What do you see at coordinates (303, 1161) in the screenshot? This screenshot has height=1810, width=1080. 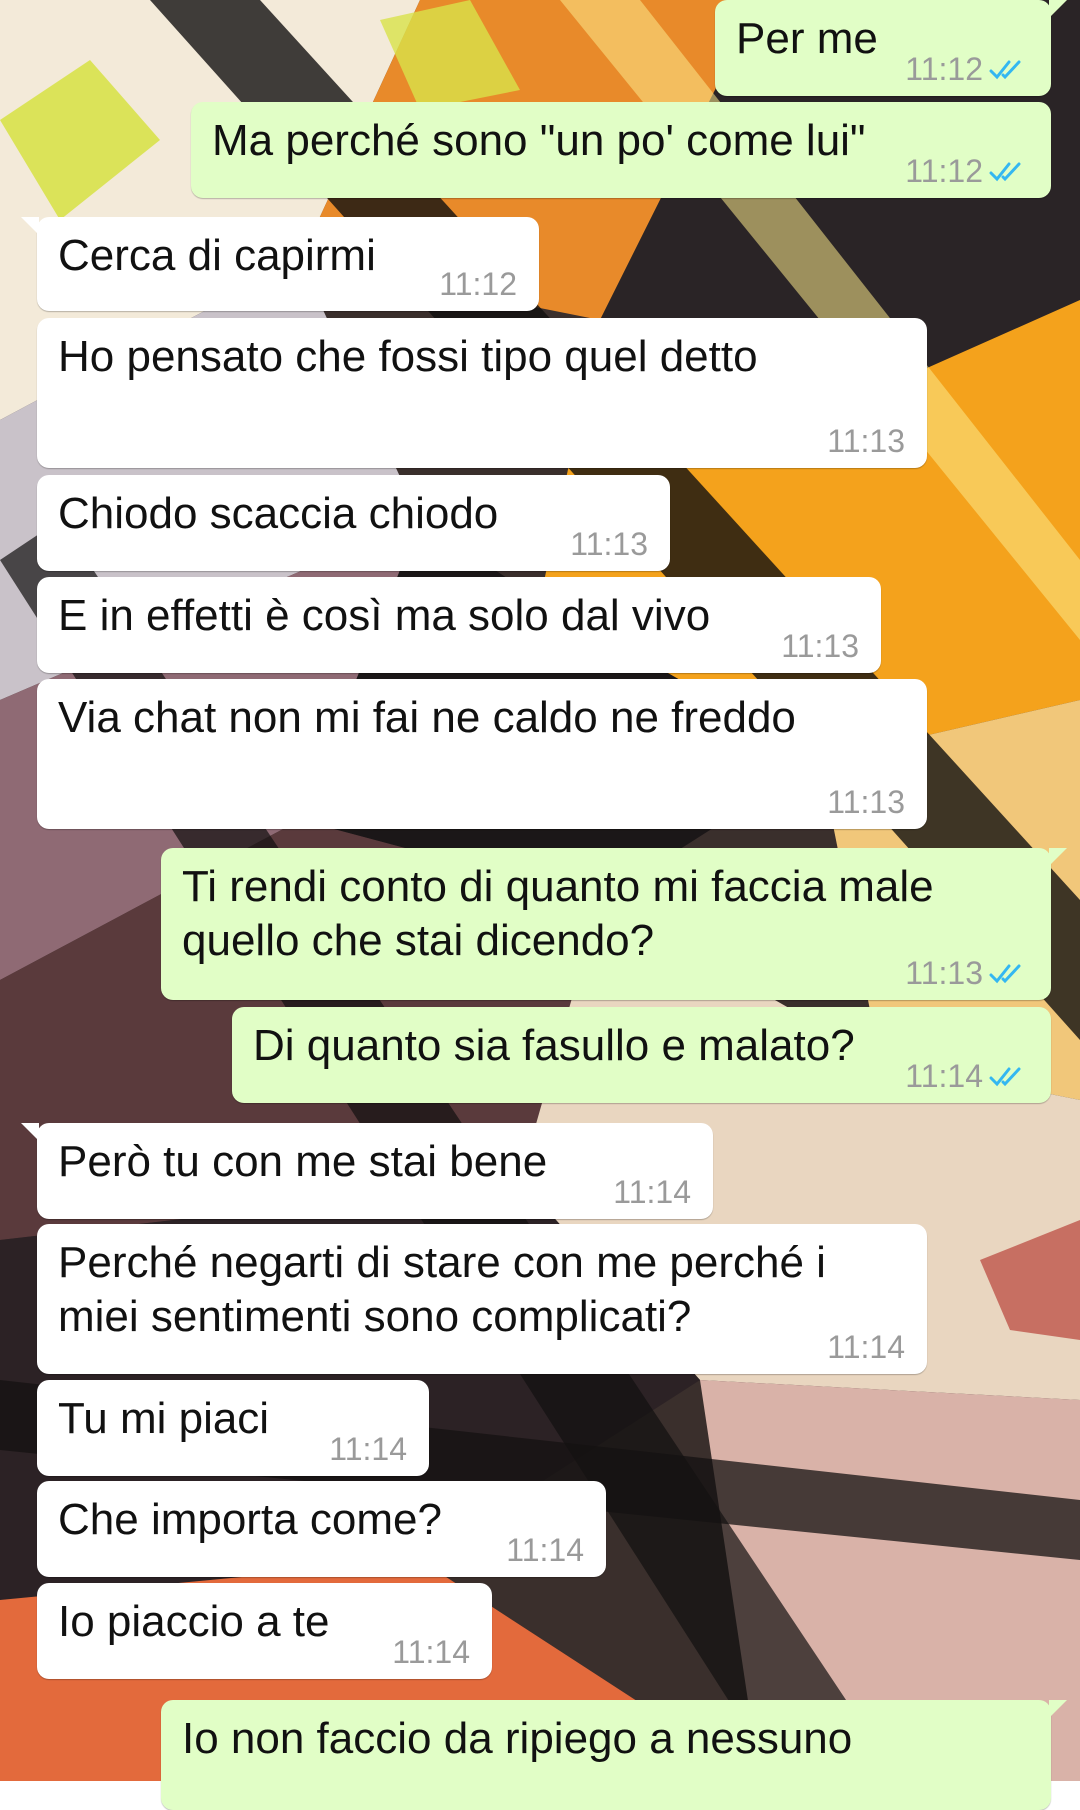 I see `message-text: Però tu con me stai bene` at bounding box center [303, 1161].